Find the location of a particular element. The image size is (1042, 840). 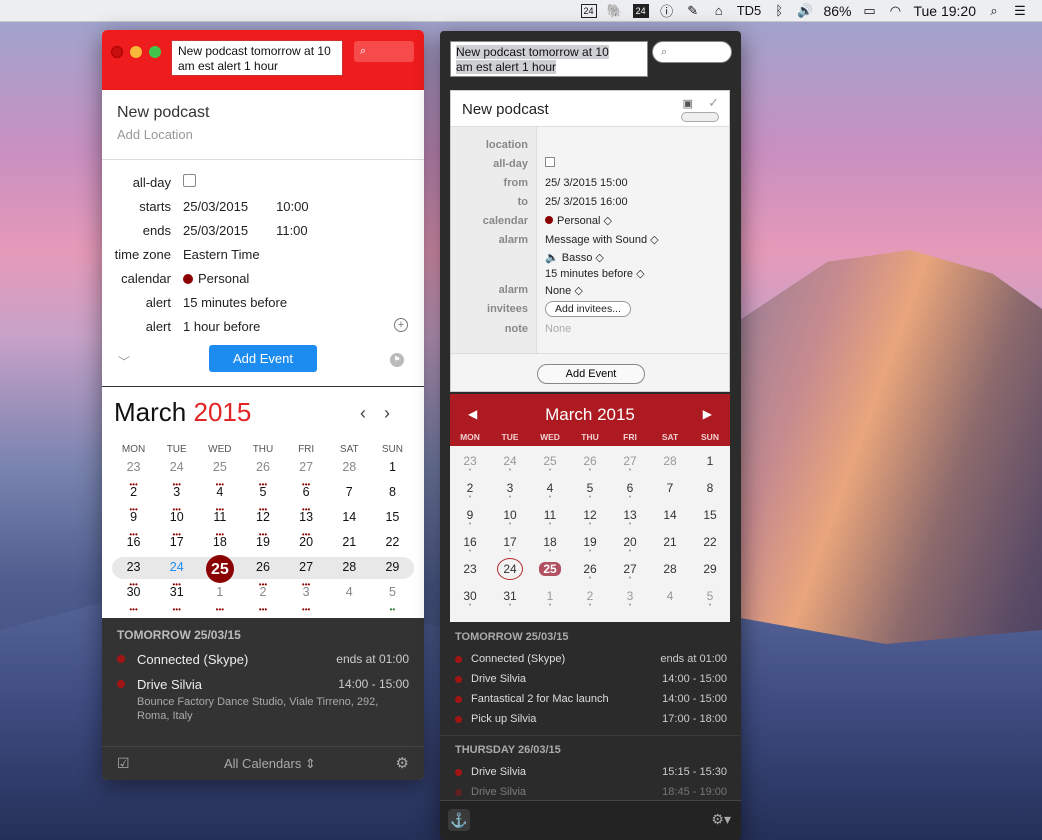

day-cell: 10 • is located at coordinates (510, 521).